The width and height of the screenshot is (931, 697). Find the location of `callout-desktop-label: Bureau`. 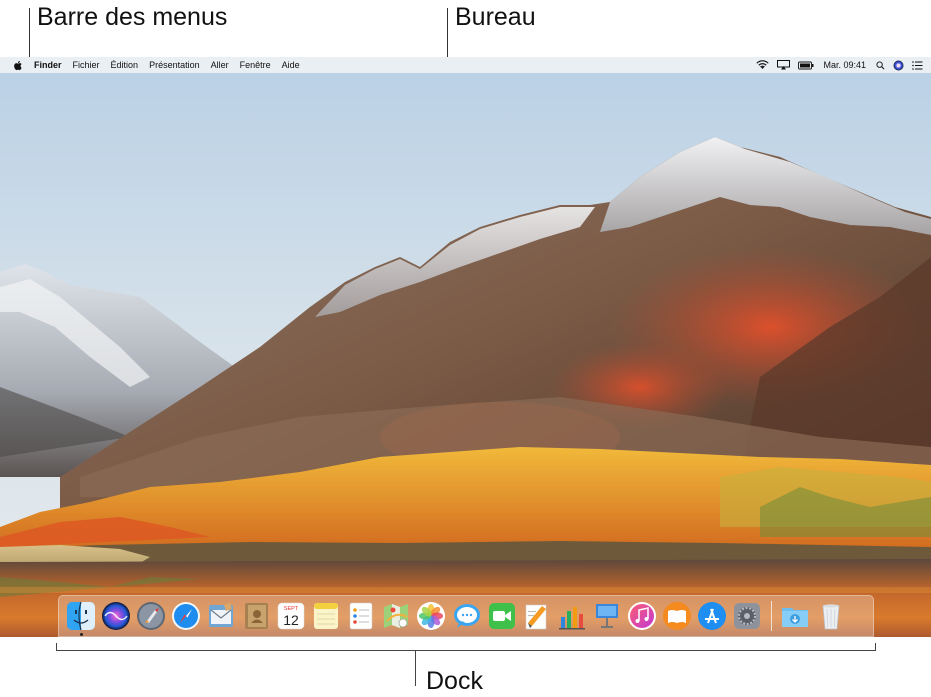

callout-desktop-label: Bureau is located at coordinates (495, 17).